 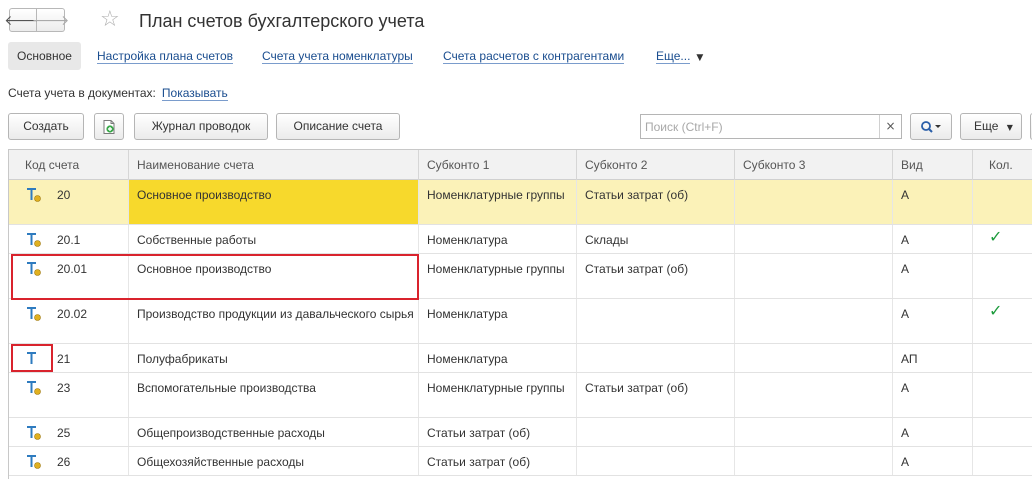 I want to click on search-input, so click(x=760, y=126).